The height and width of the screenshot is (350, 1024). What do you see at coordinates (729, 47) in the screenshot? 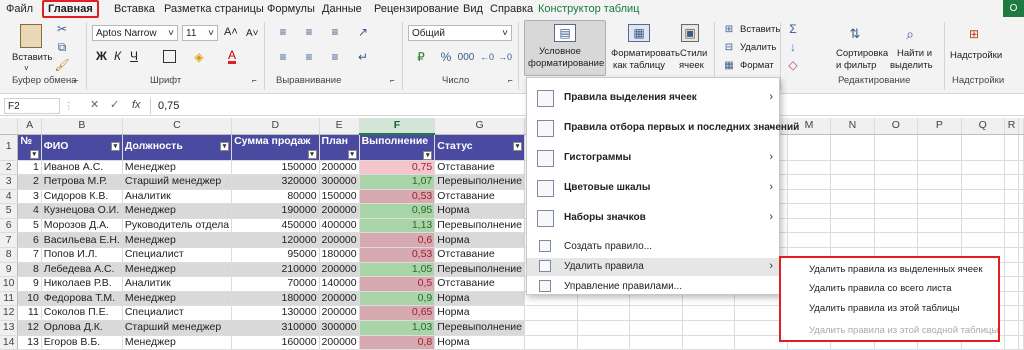
I see `delete-cells-icon: ⊟` at bounding box center [729, 47].